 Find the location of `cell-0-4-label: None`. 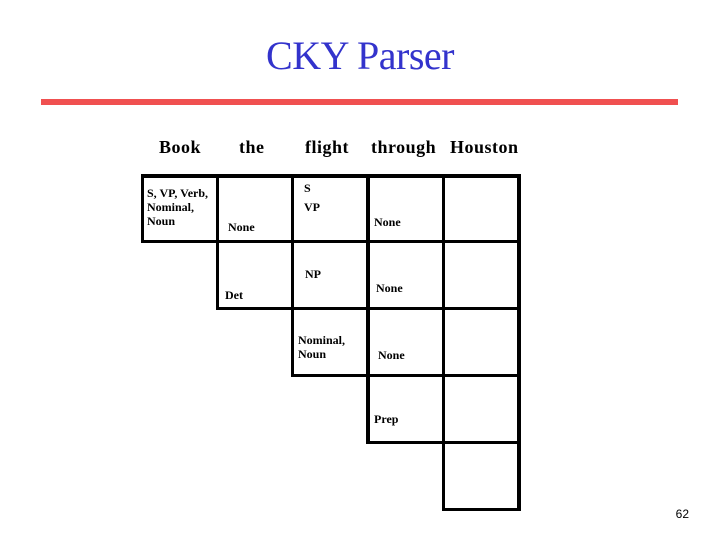

cell-0-4-label: None is located at coordinates (387, 222).